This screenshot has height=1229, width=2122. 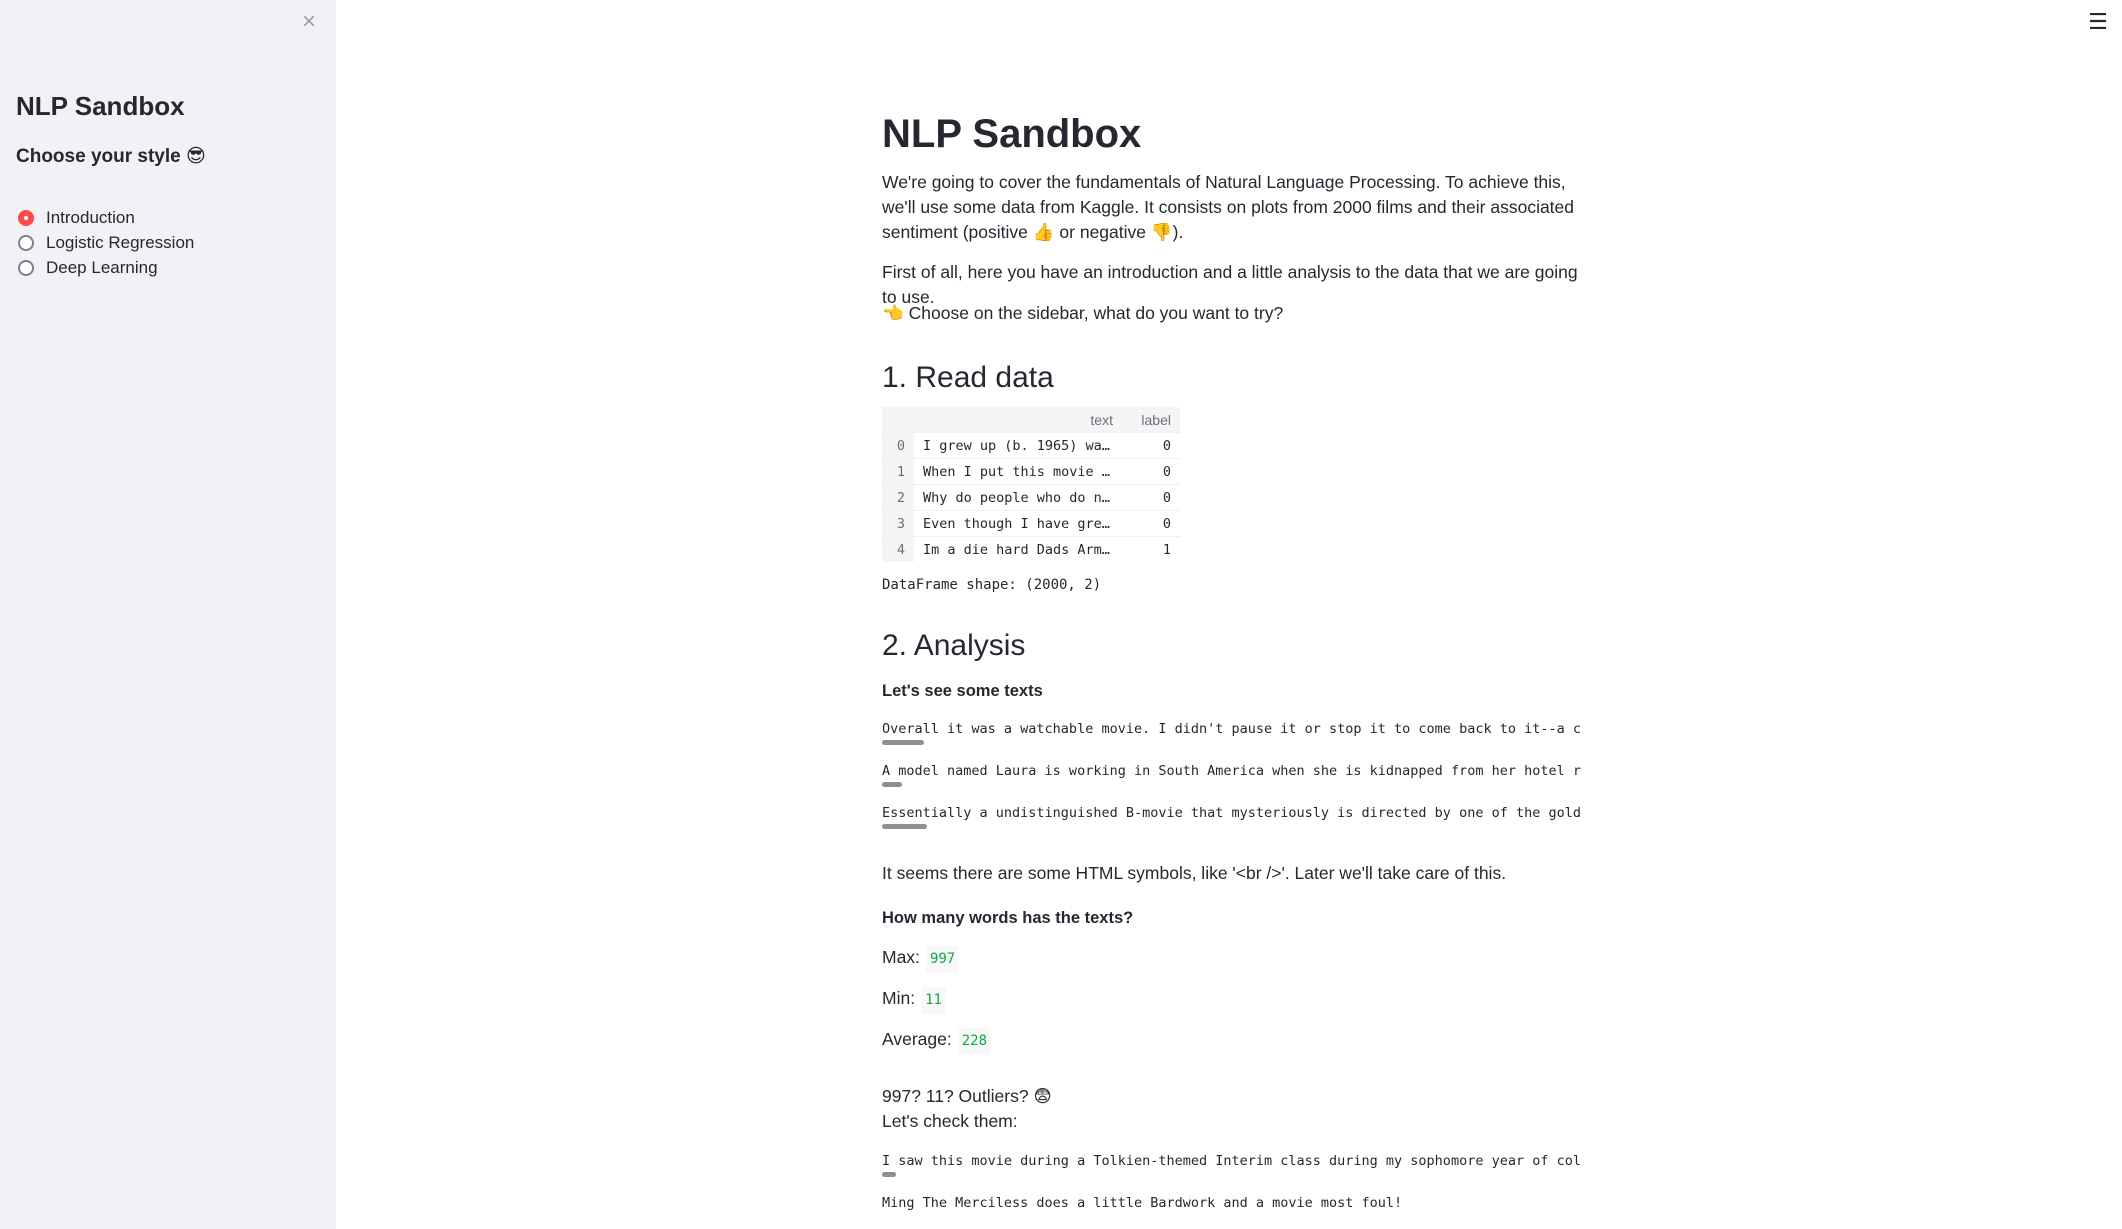 I want to click on sub-heading-words: How many words has the texts?, so click(x=1008, y=918).